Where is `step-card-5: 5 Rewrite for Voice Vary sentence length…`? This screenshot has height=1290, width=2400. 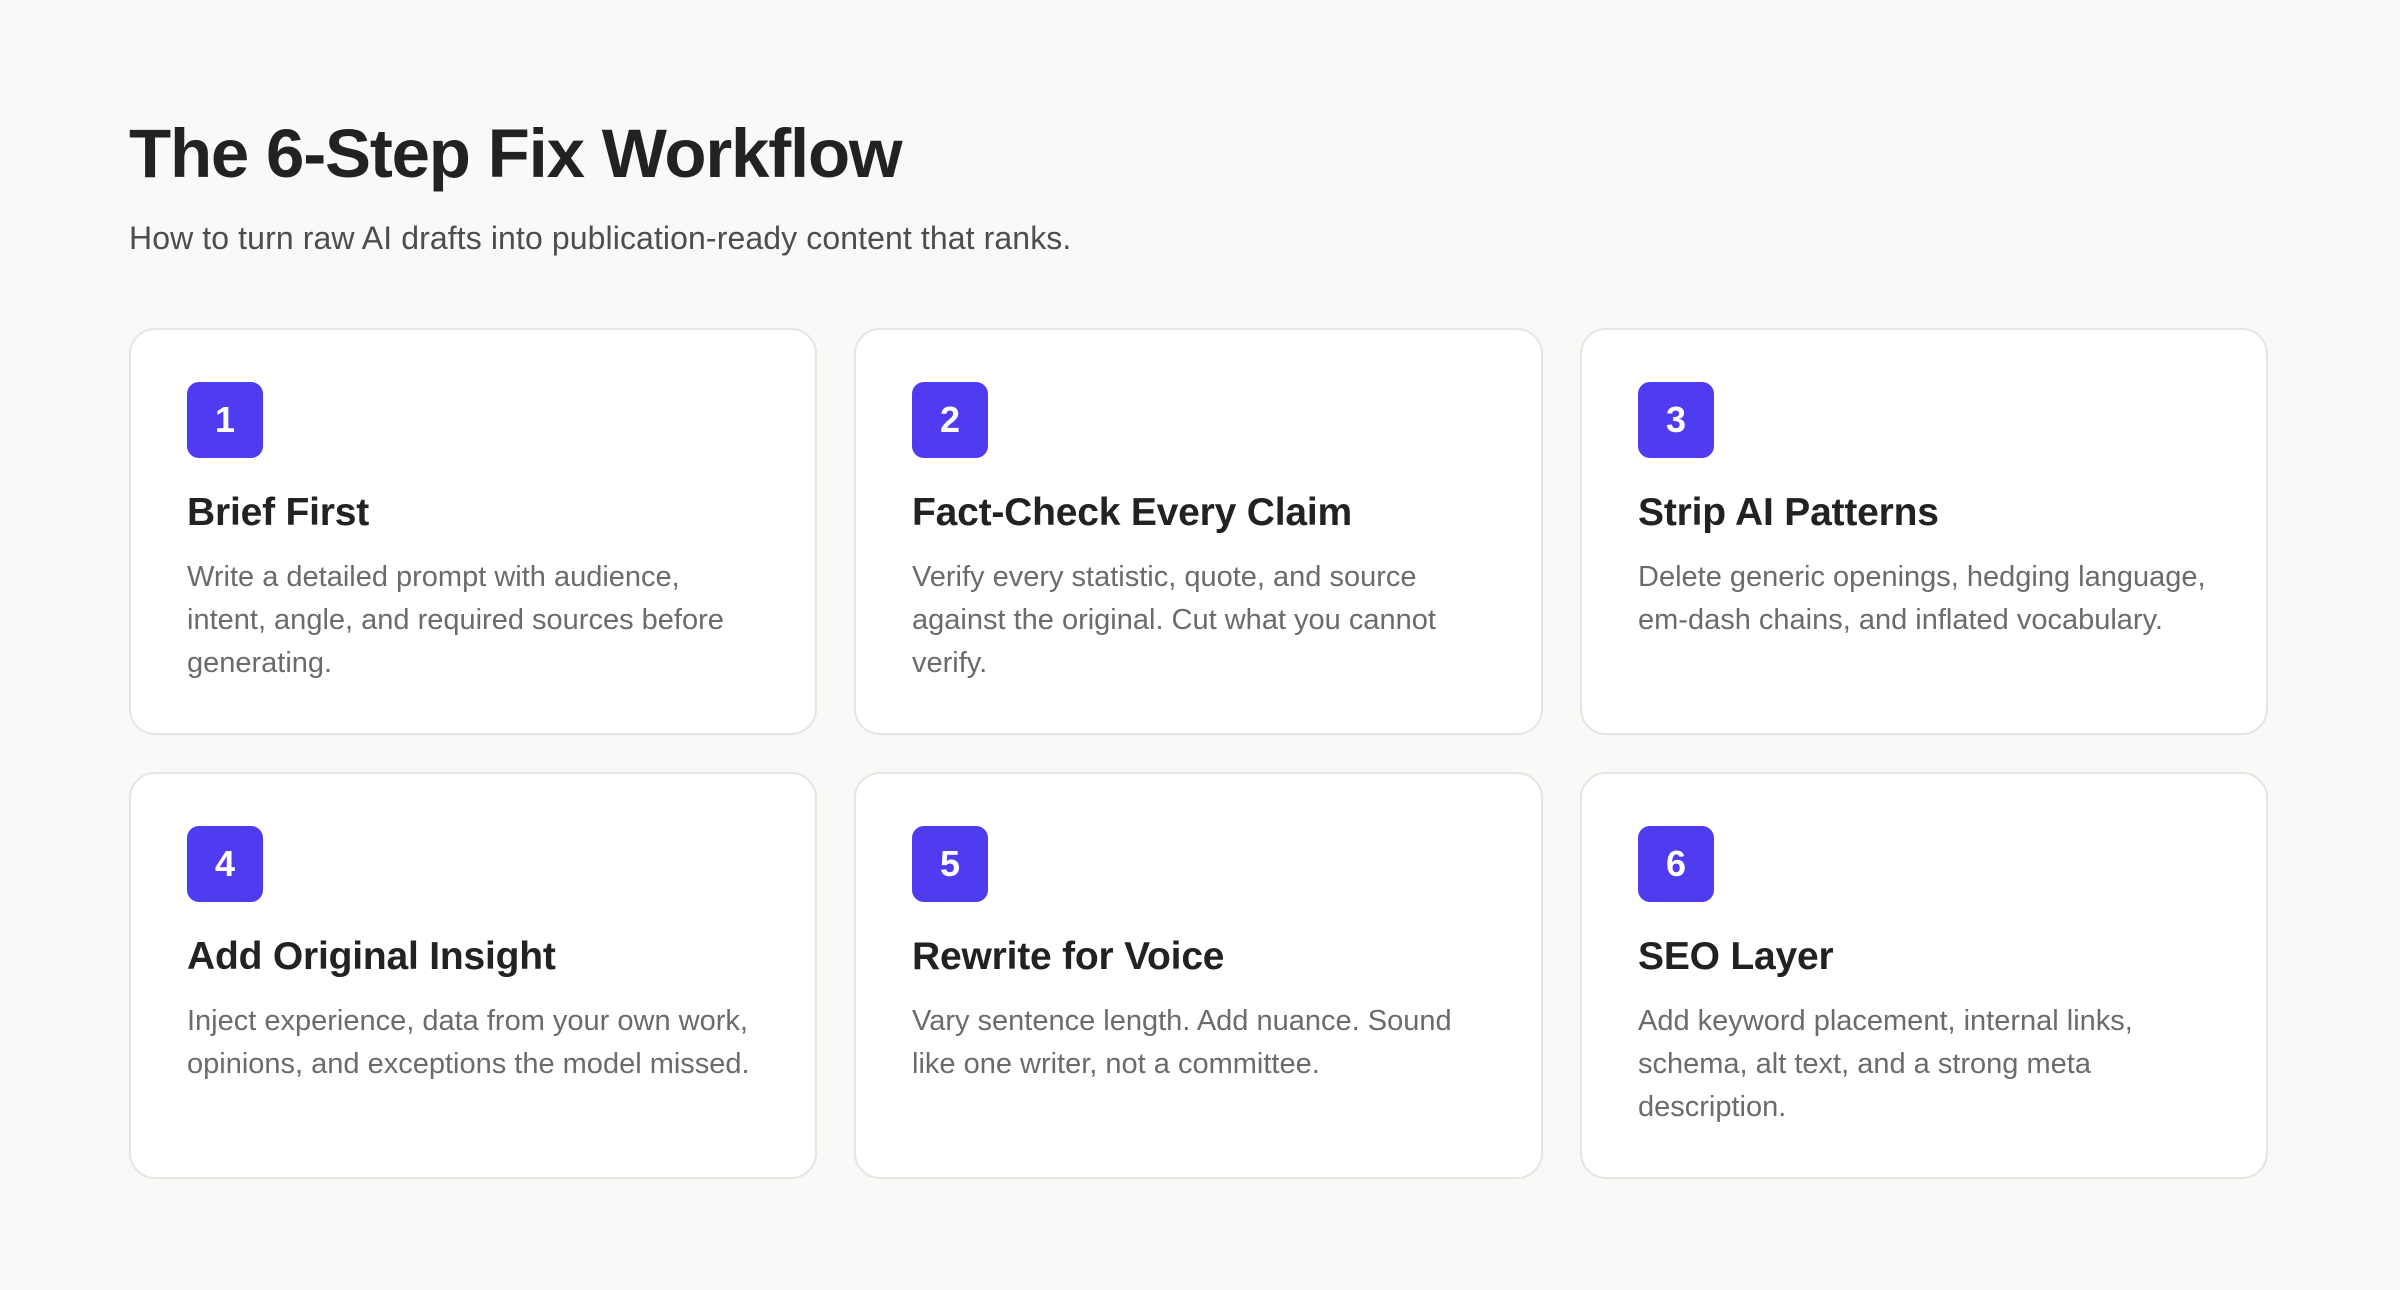
step-card-5: 5 Rewrite for Voice Vary sentence length… is located at coordinates (1198, 975).